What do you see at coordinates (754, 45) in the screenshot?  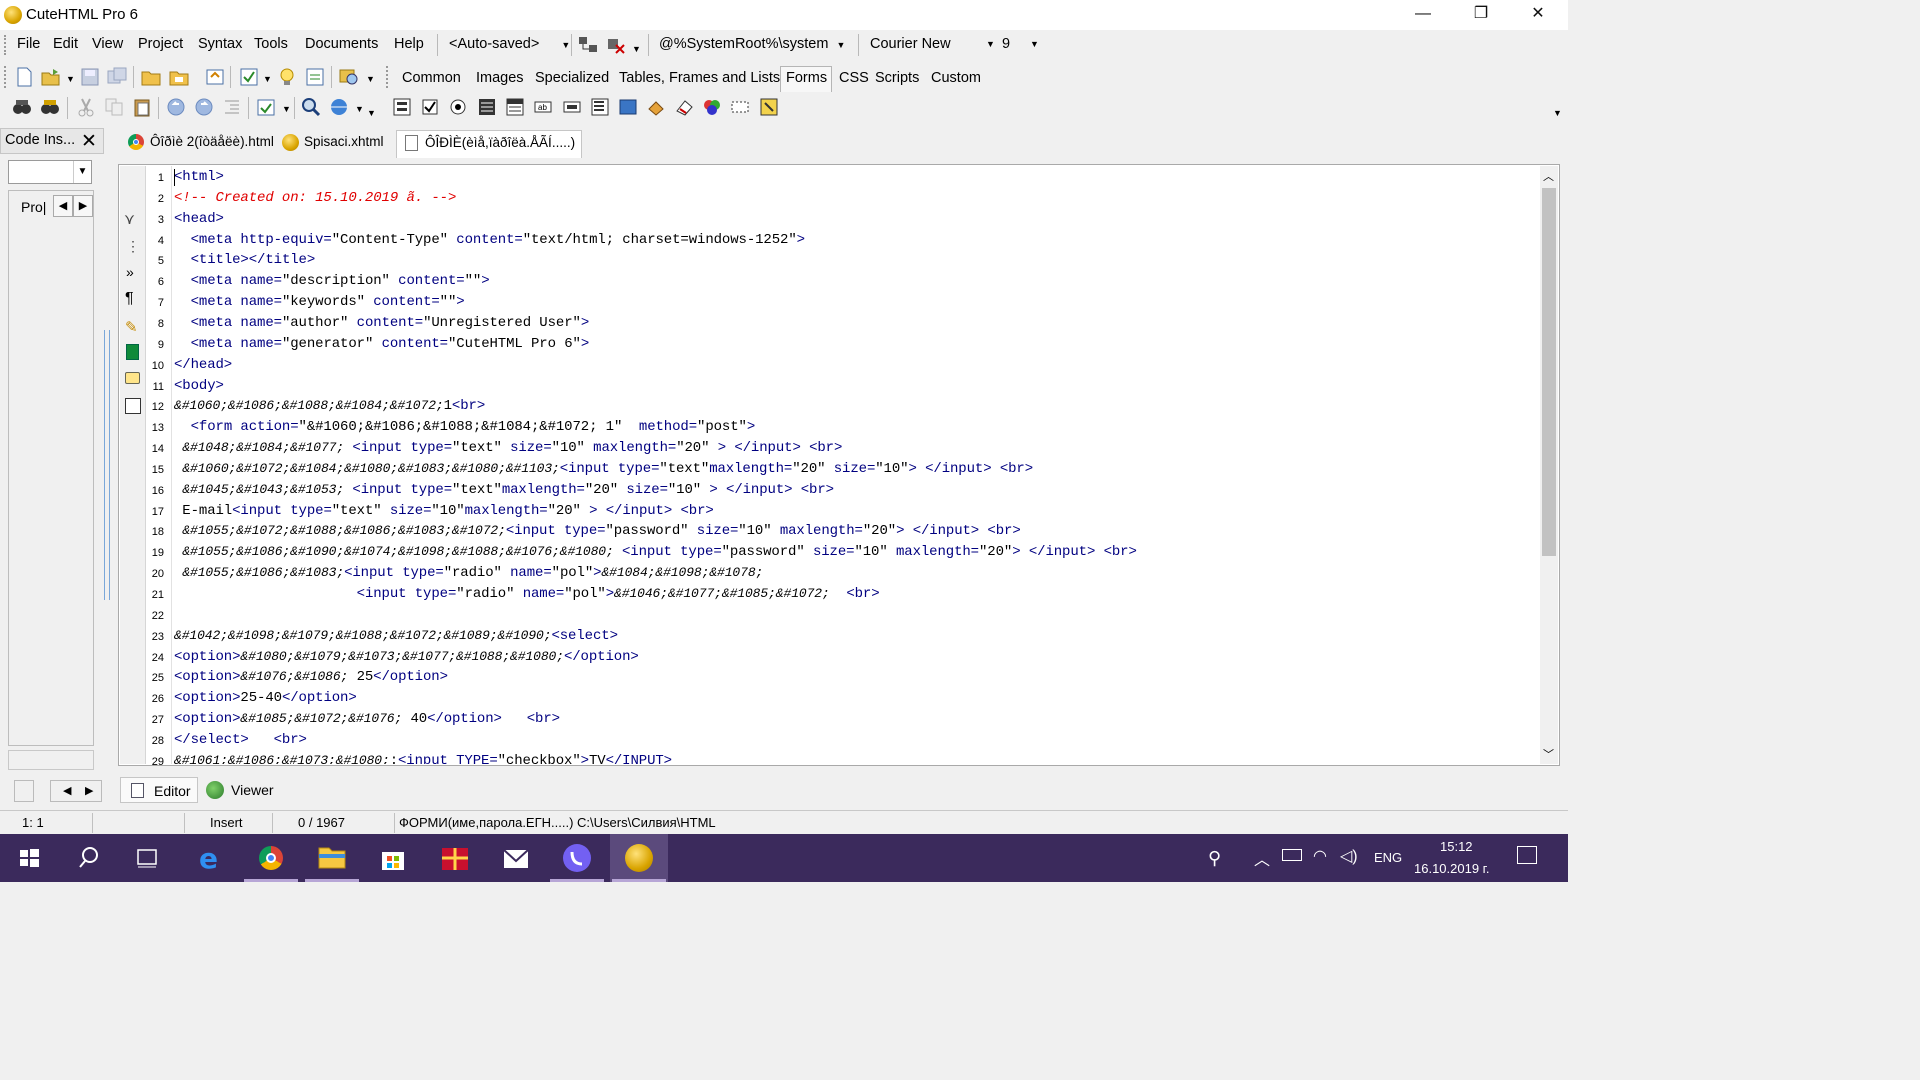 I see `charset-dropdown: @%SystemRoot%\system ▼` at bounding box center [754, 45].